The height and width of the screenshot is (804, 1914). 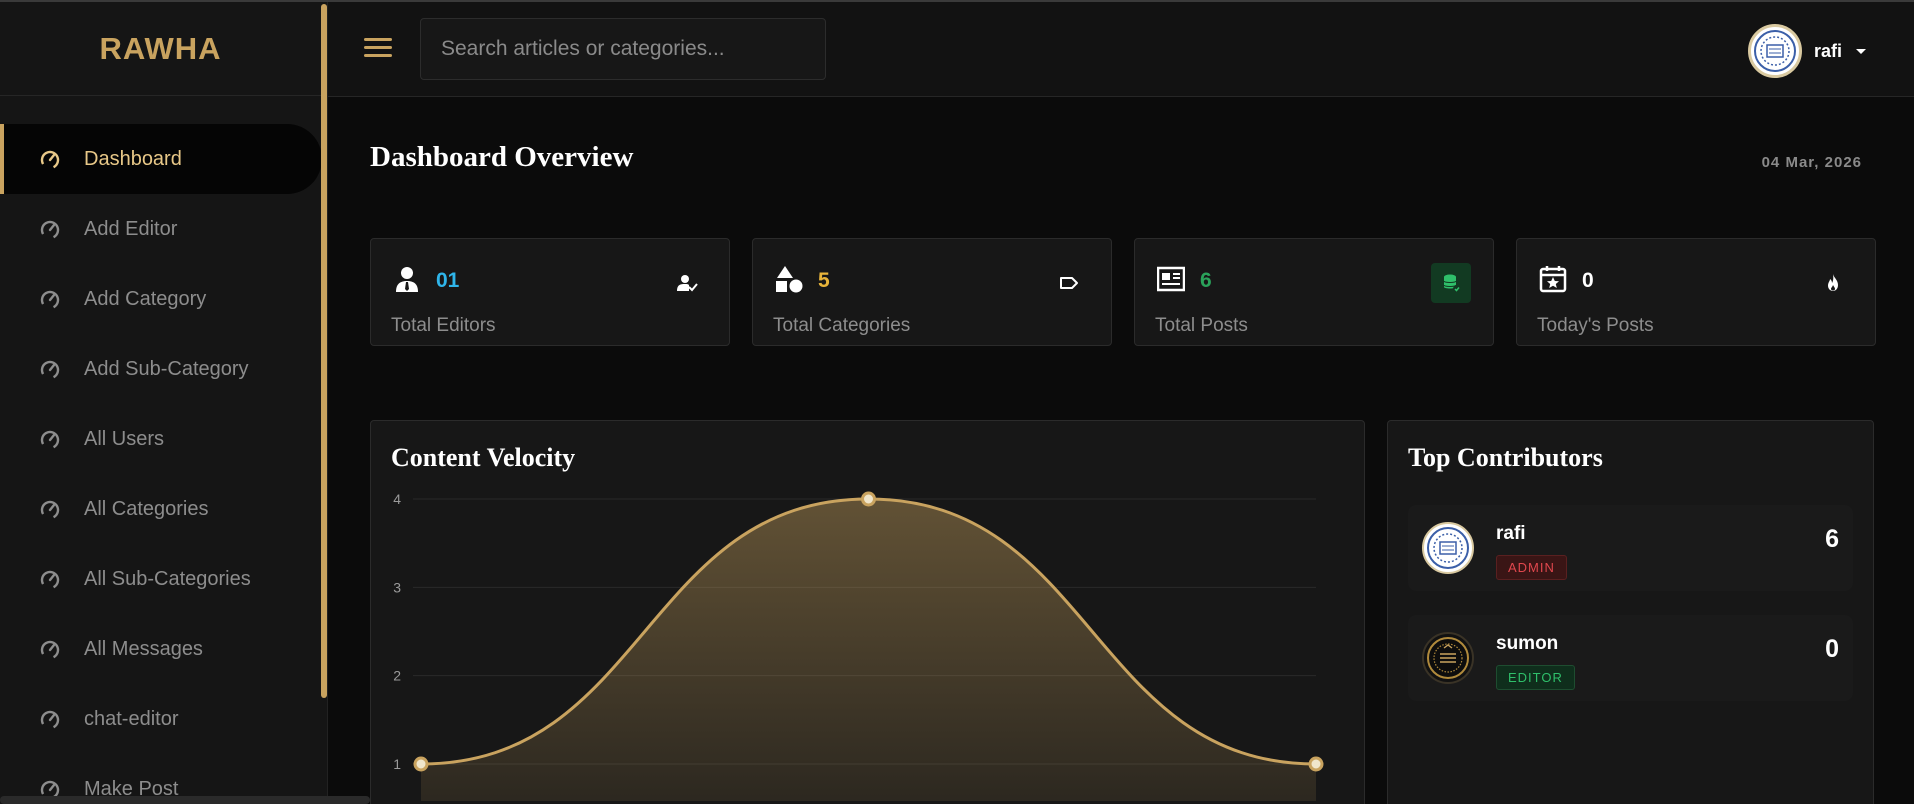 What do you see at coordinates (443, 325) in the screenshot?
I see `stat-label: Total Editors` at bounding box center [443, 325].